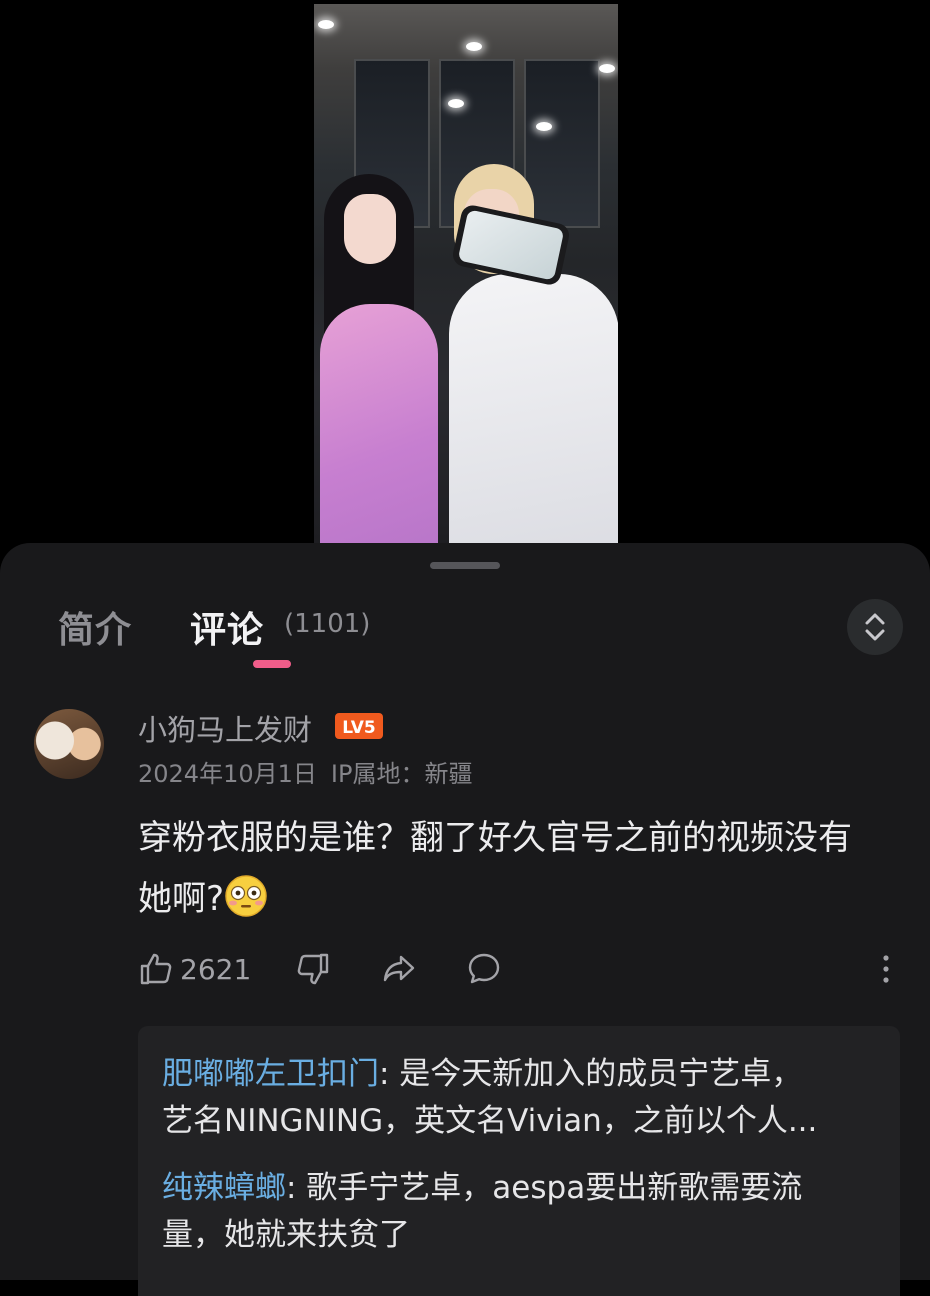  I want to click on reply-button, so click(484, 969).